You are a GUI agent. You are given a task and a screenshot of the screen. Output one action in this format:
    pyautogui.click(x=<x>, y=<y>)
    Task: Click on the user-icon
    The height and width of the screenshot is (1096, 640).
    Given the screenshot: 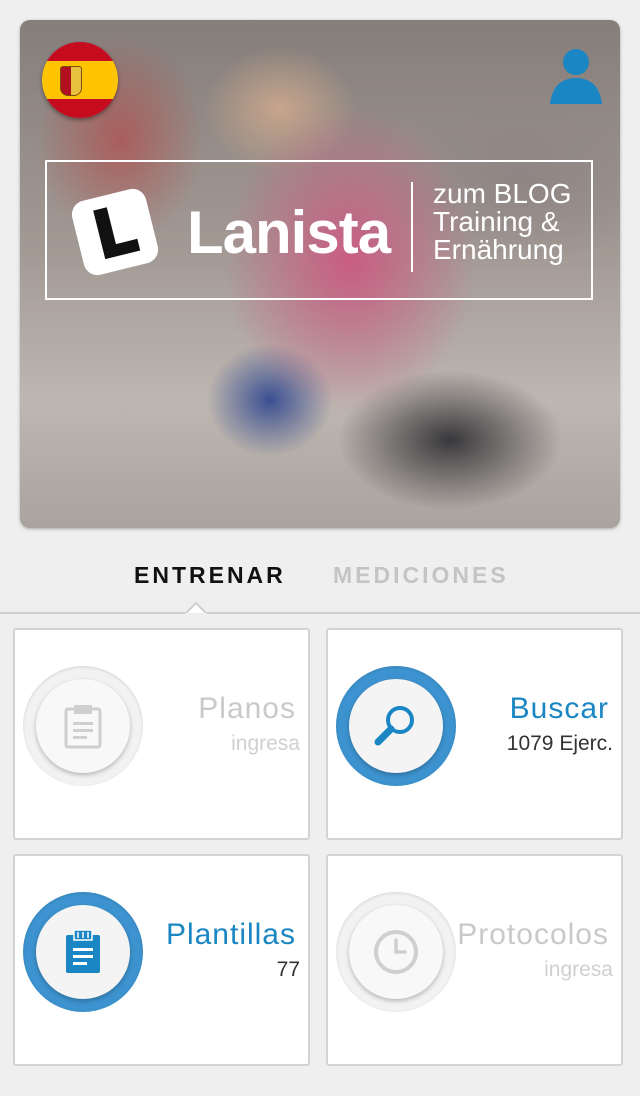 What is the action you would take?
    pyautogui.click(x=576, y=74)
    